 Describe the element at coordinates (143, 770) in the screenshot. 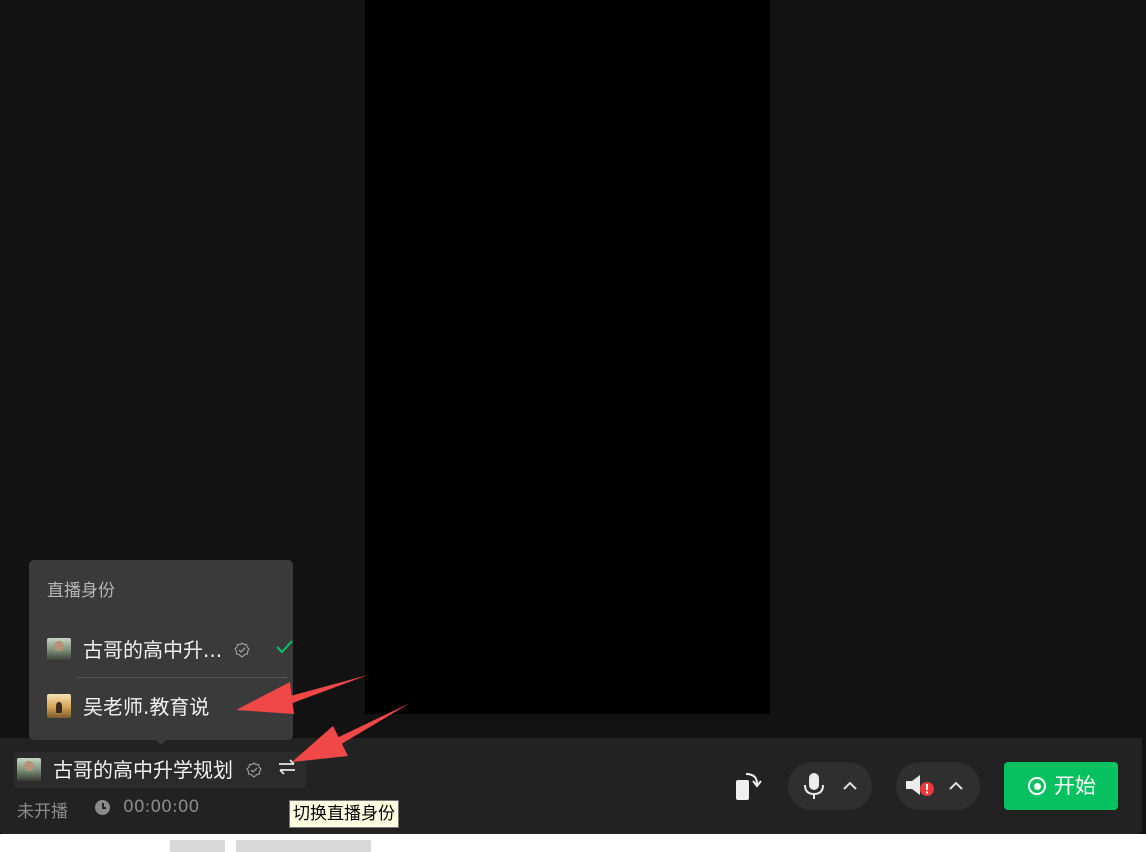

I see `current-identity-name: 古哥的高中升学规划` at that location.